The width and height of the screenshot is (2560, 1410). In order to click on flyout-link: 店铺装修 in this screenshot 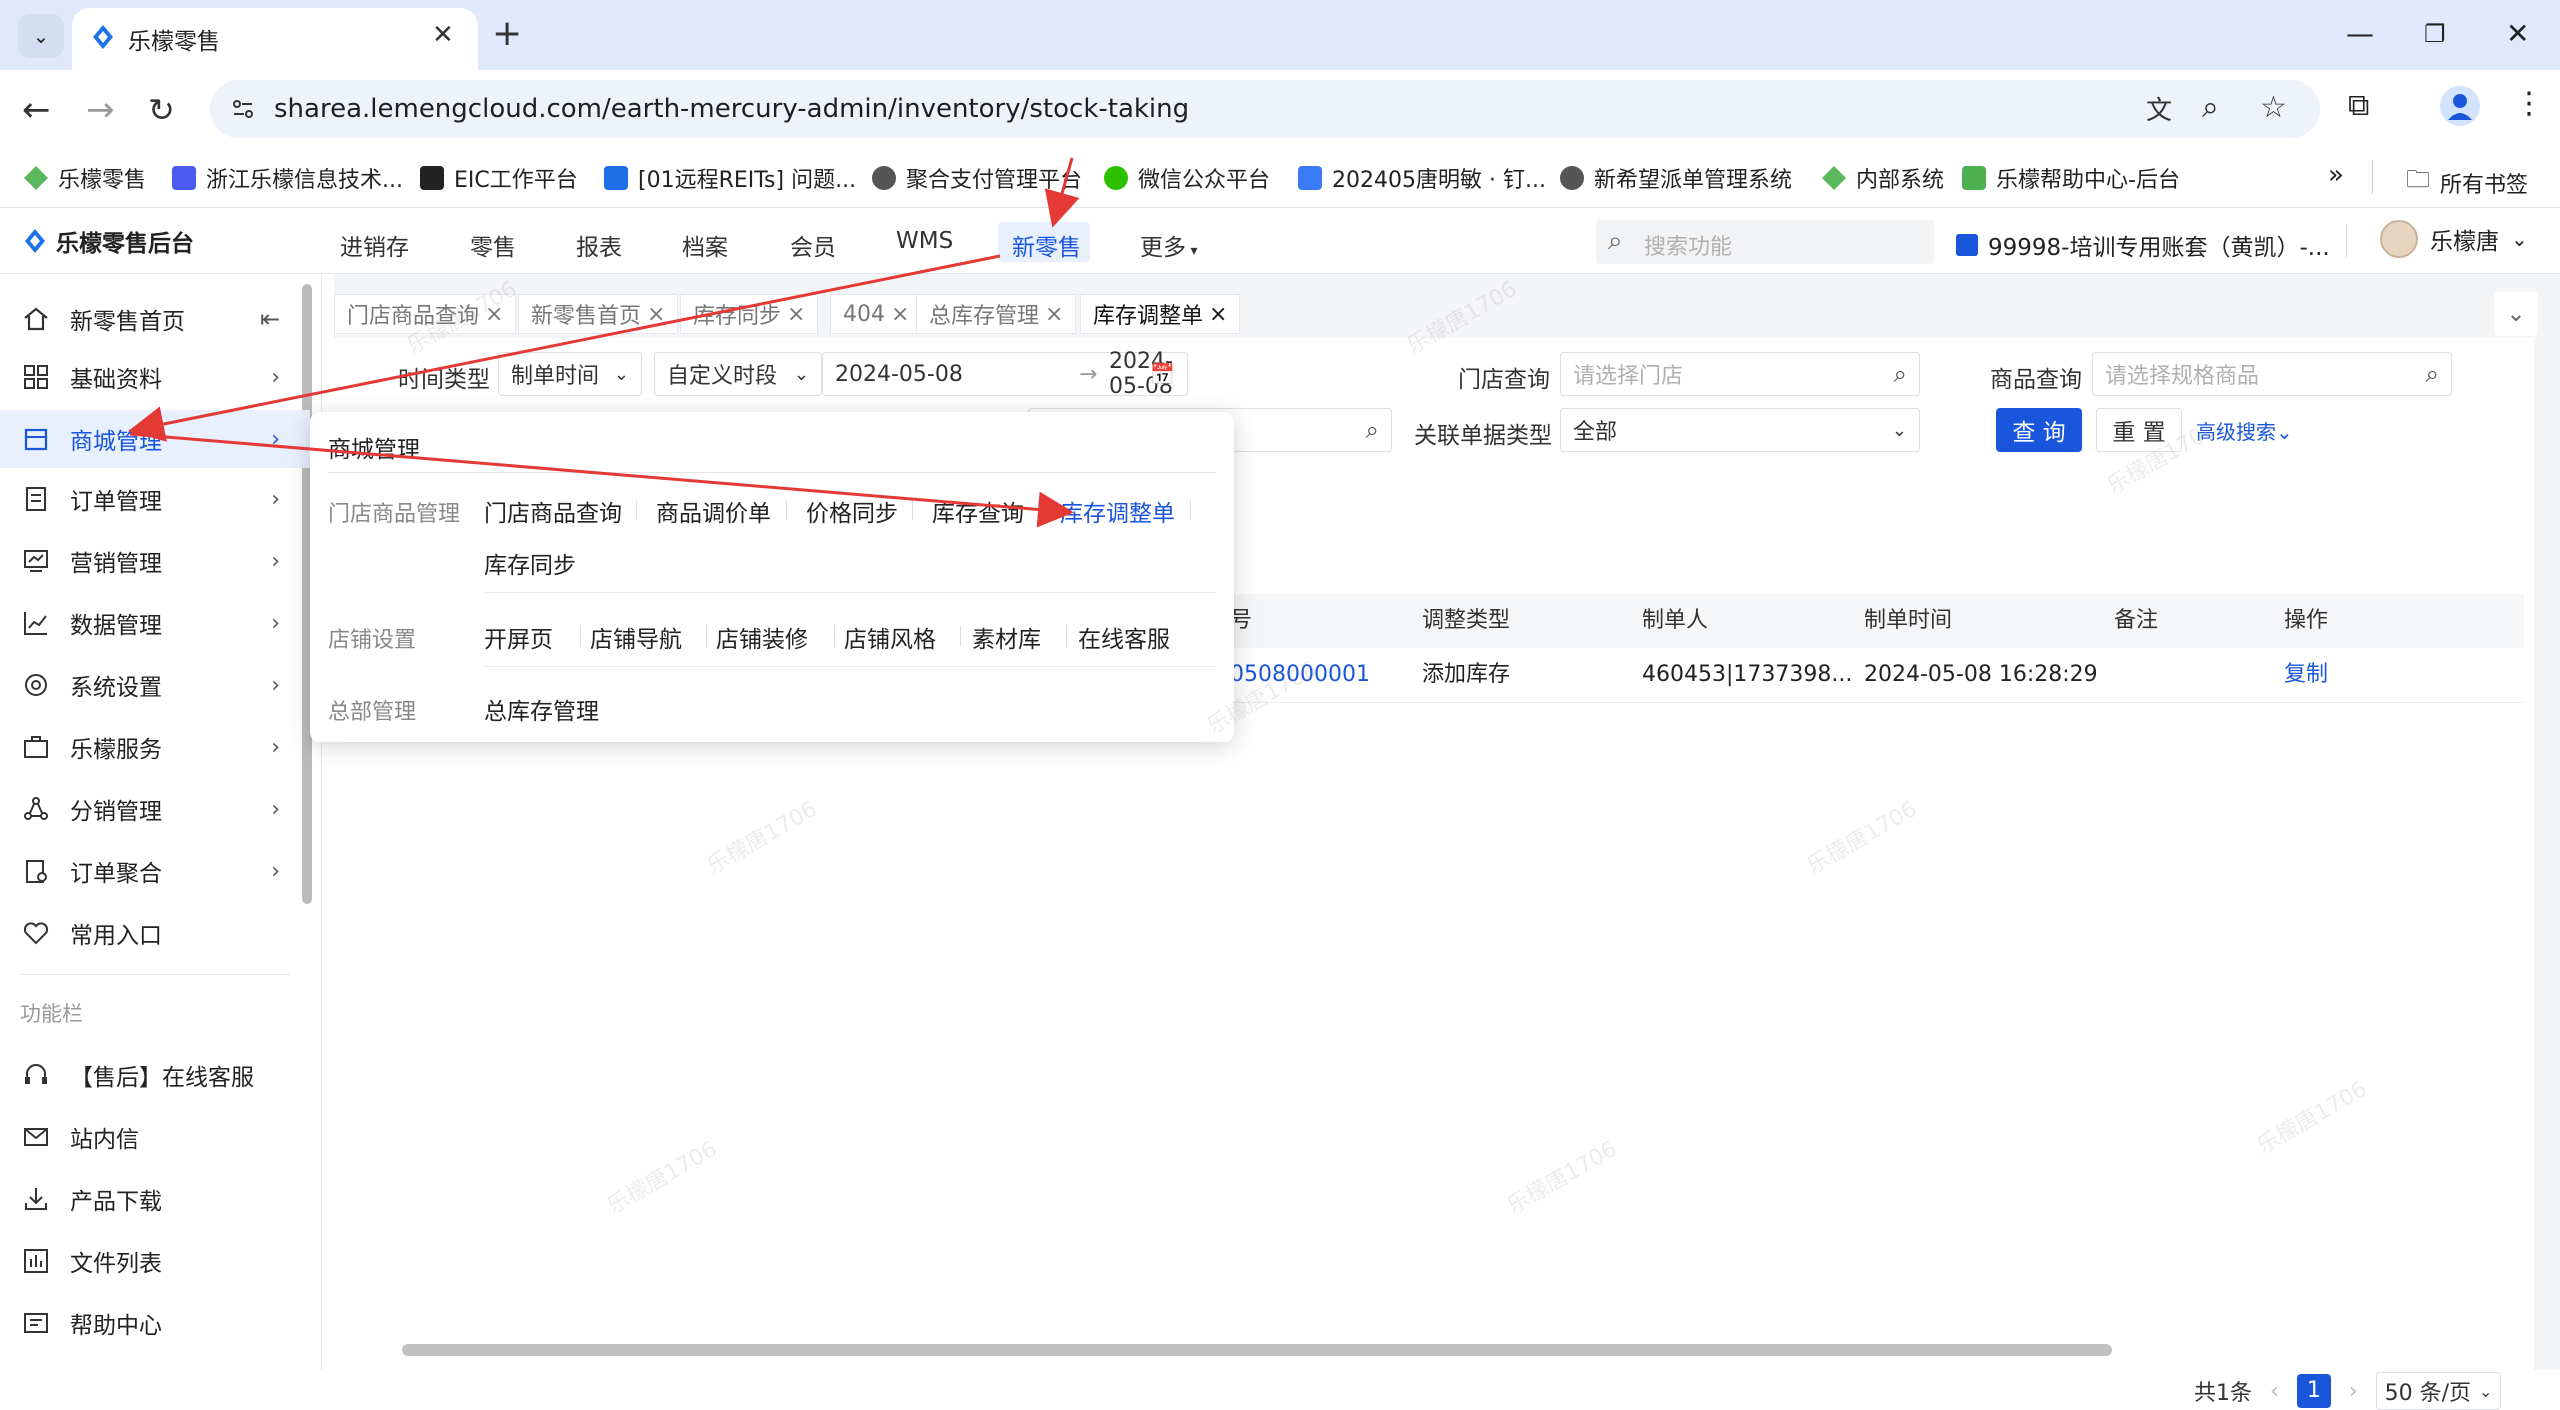, I will do `click(762, 637)`.